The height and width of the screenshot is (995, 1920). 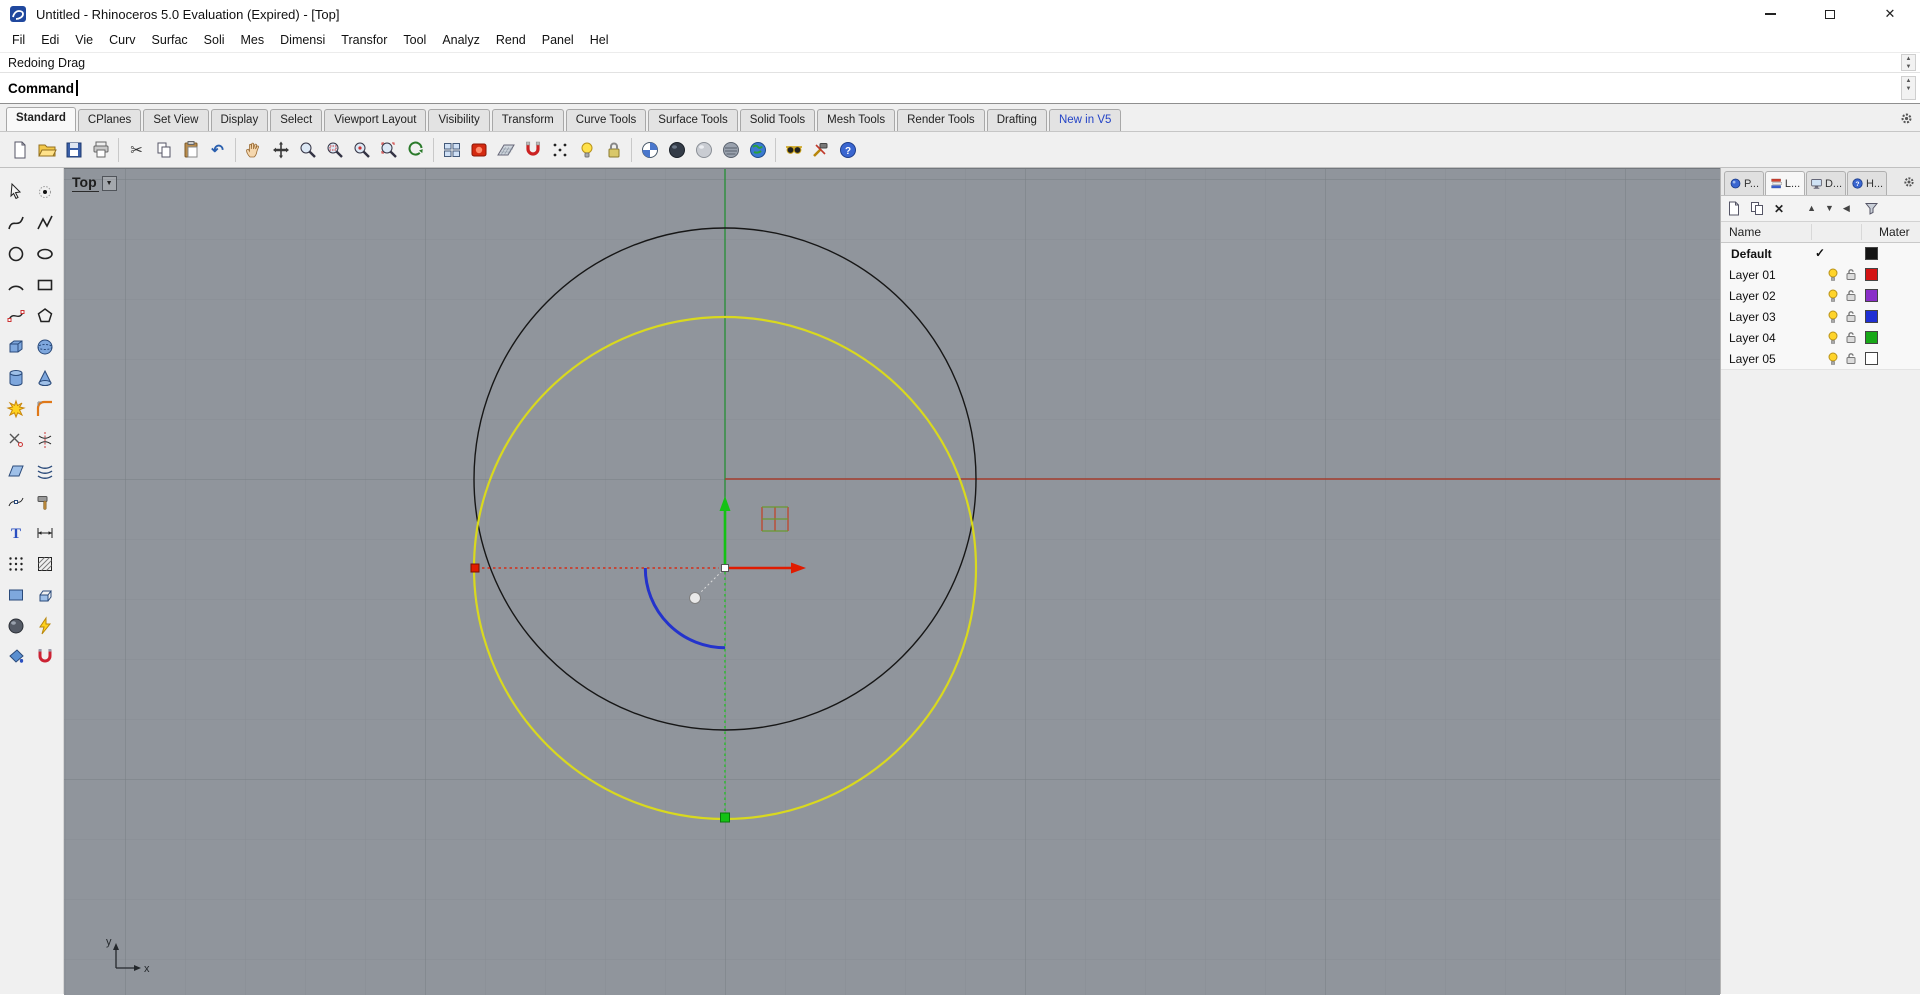 I want to click on wireframe-view-icon, so click(x=676, y=150).